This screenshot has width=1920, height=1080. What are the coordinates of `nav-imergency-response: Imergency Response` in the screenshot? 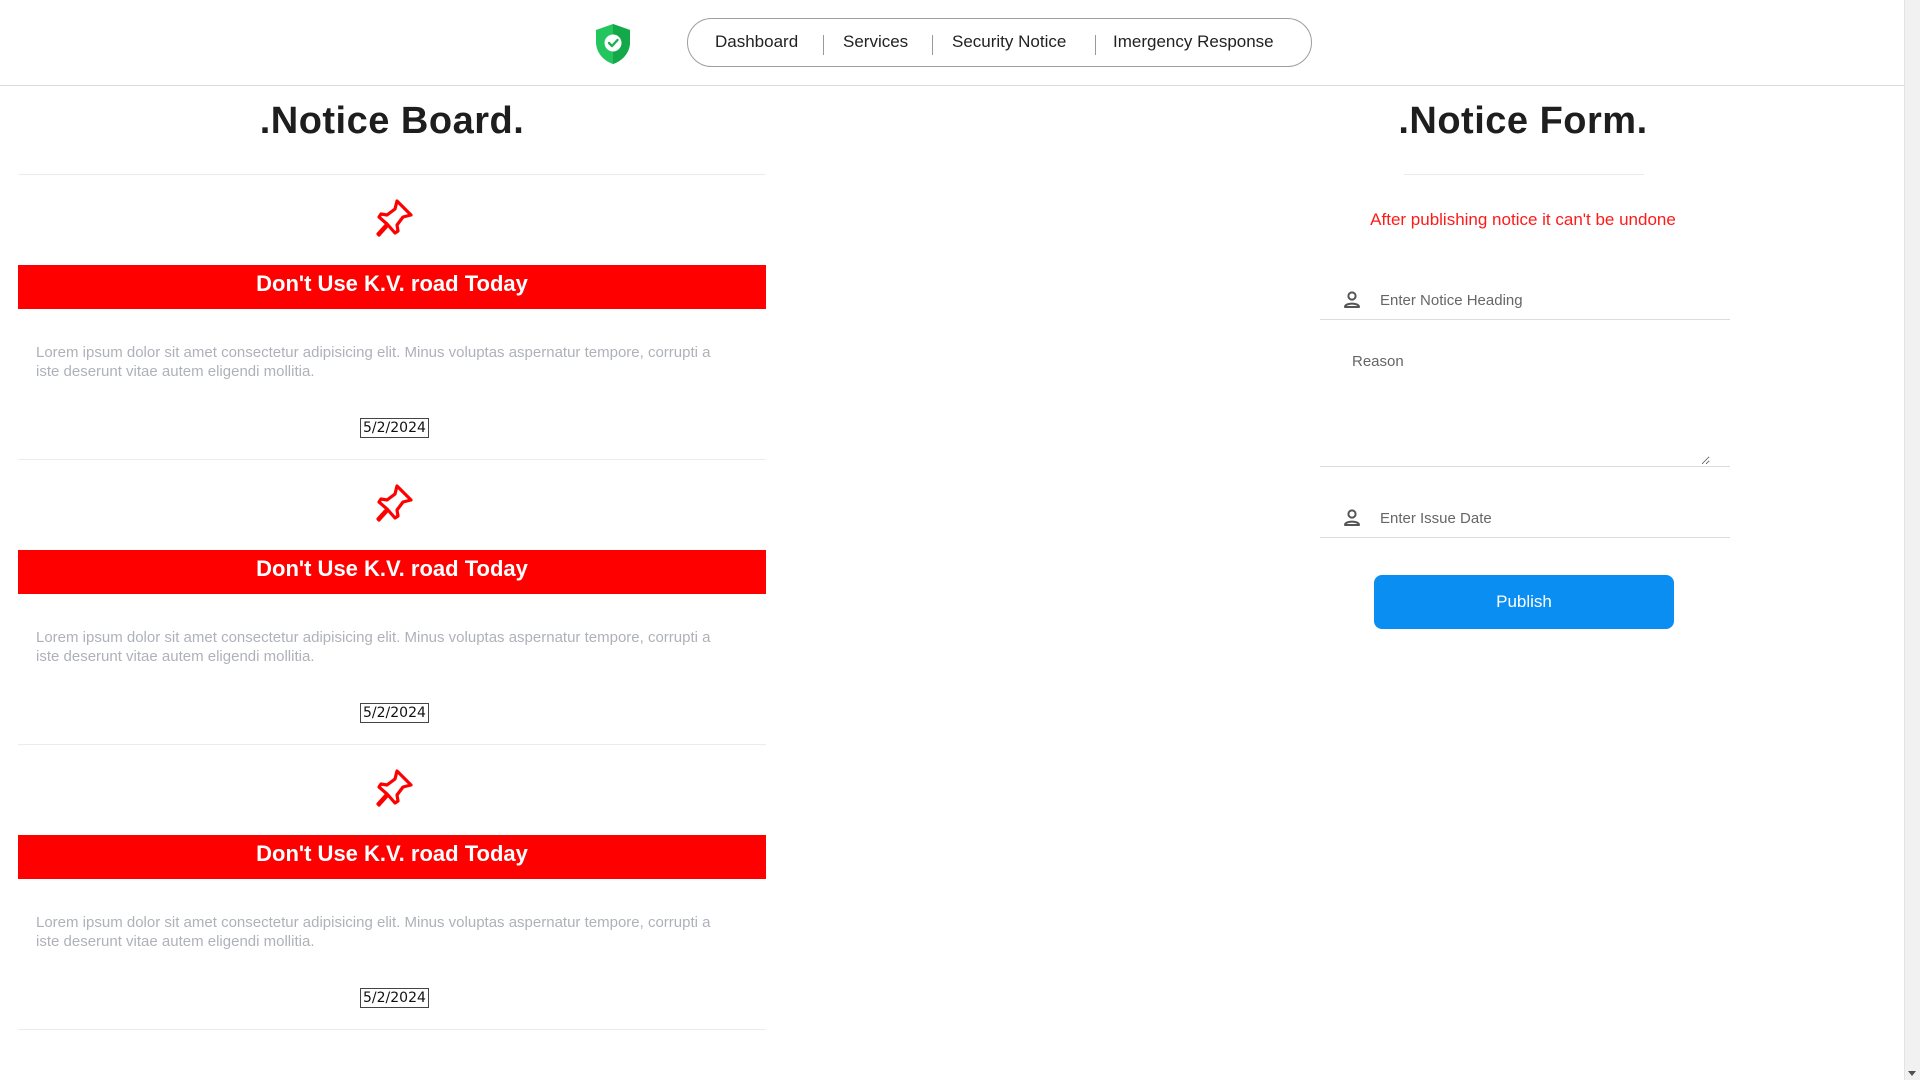 It's located at (1193, 42).